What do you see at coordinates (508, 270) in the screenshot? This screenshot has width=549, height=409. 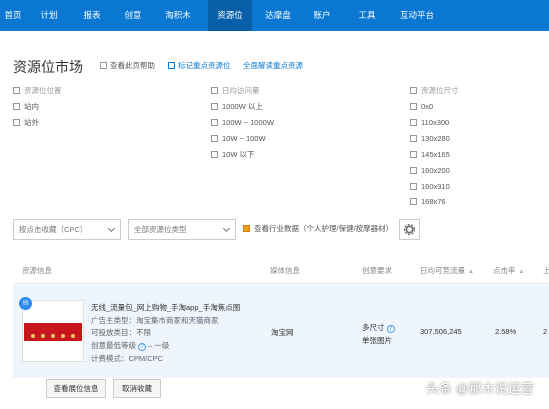 I see `col-ctr: 点击率 ▲` at bounding box center [508, 270].